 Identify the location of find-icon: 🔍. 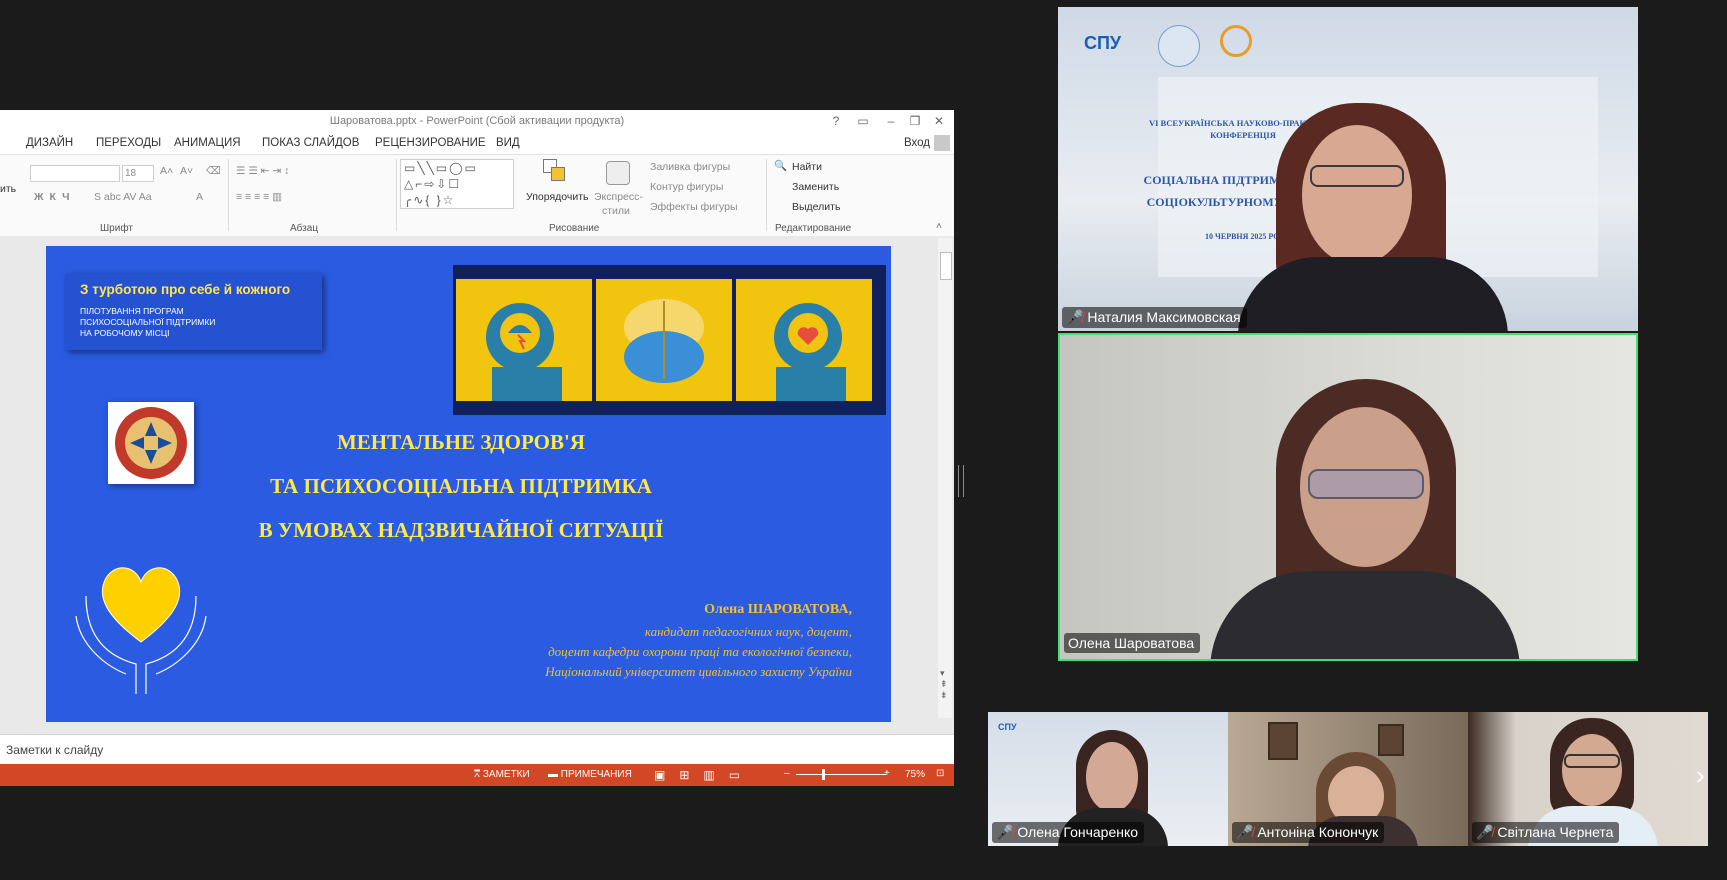
(781, 166).